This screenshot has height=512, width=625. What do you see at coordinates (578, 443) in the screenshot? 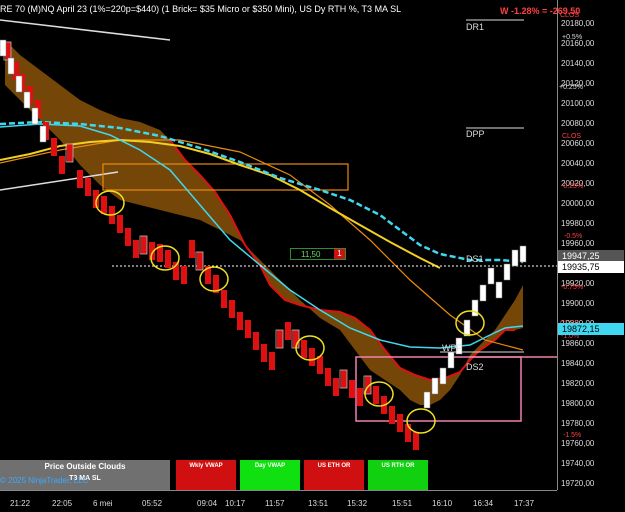
I see `price-tick-label: 19760,00` at bounding box center [578, 443].